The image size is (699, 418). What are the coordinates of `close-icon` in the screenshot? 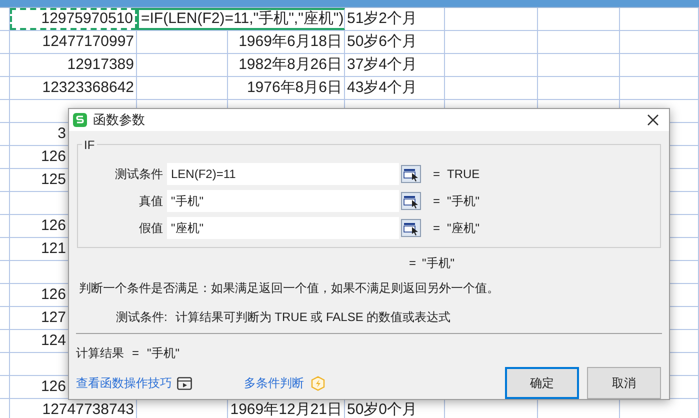 It's located at (653, 120).